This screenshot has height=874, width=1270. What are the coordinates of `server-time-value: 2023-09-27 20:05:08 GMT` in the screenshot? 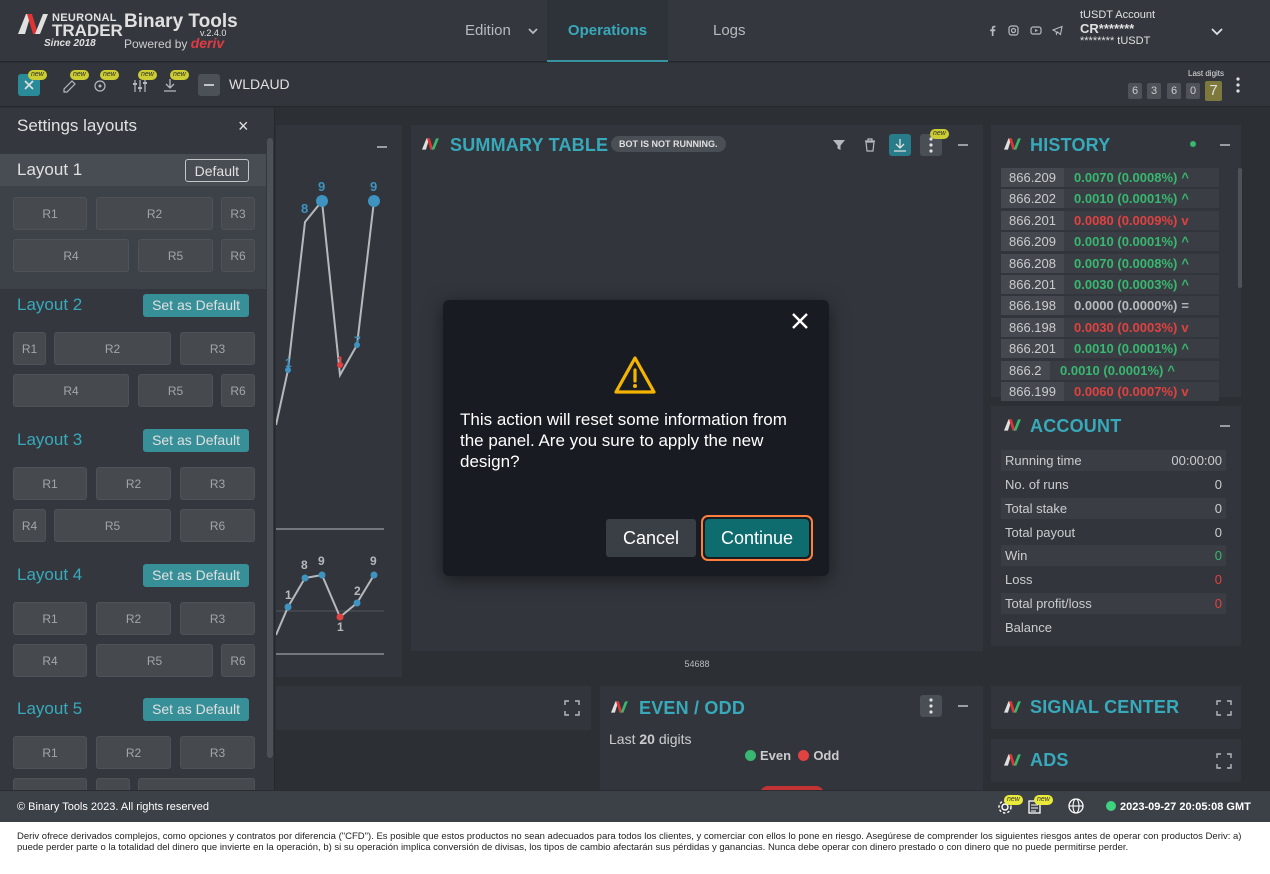 It's located at (1185, 807).